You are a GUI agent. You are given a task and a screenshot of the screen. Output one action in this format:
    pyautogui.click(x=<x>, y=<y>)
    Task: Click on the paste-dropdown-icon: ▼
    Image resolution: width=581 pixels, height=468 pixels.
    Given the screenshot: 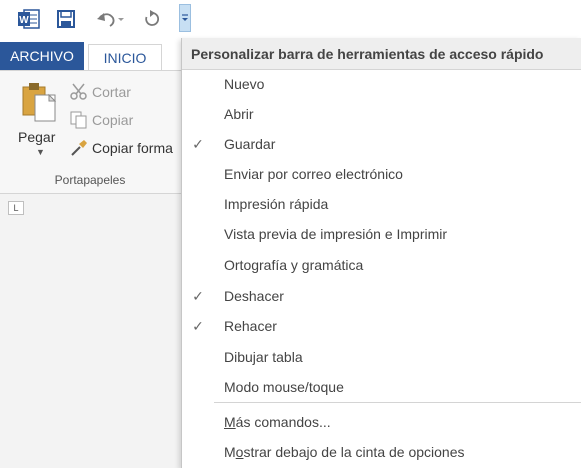 What is the action you would take?
    pyautogui.click(x=40, y=152)
    